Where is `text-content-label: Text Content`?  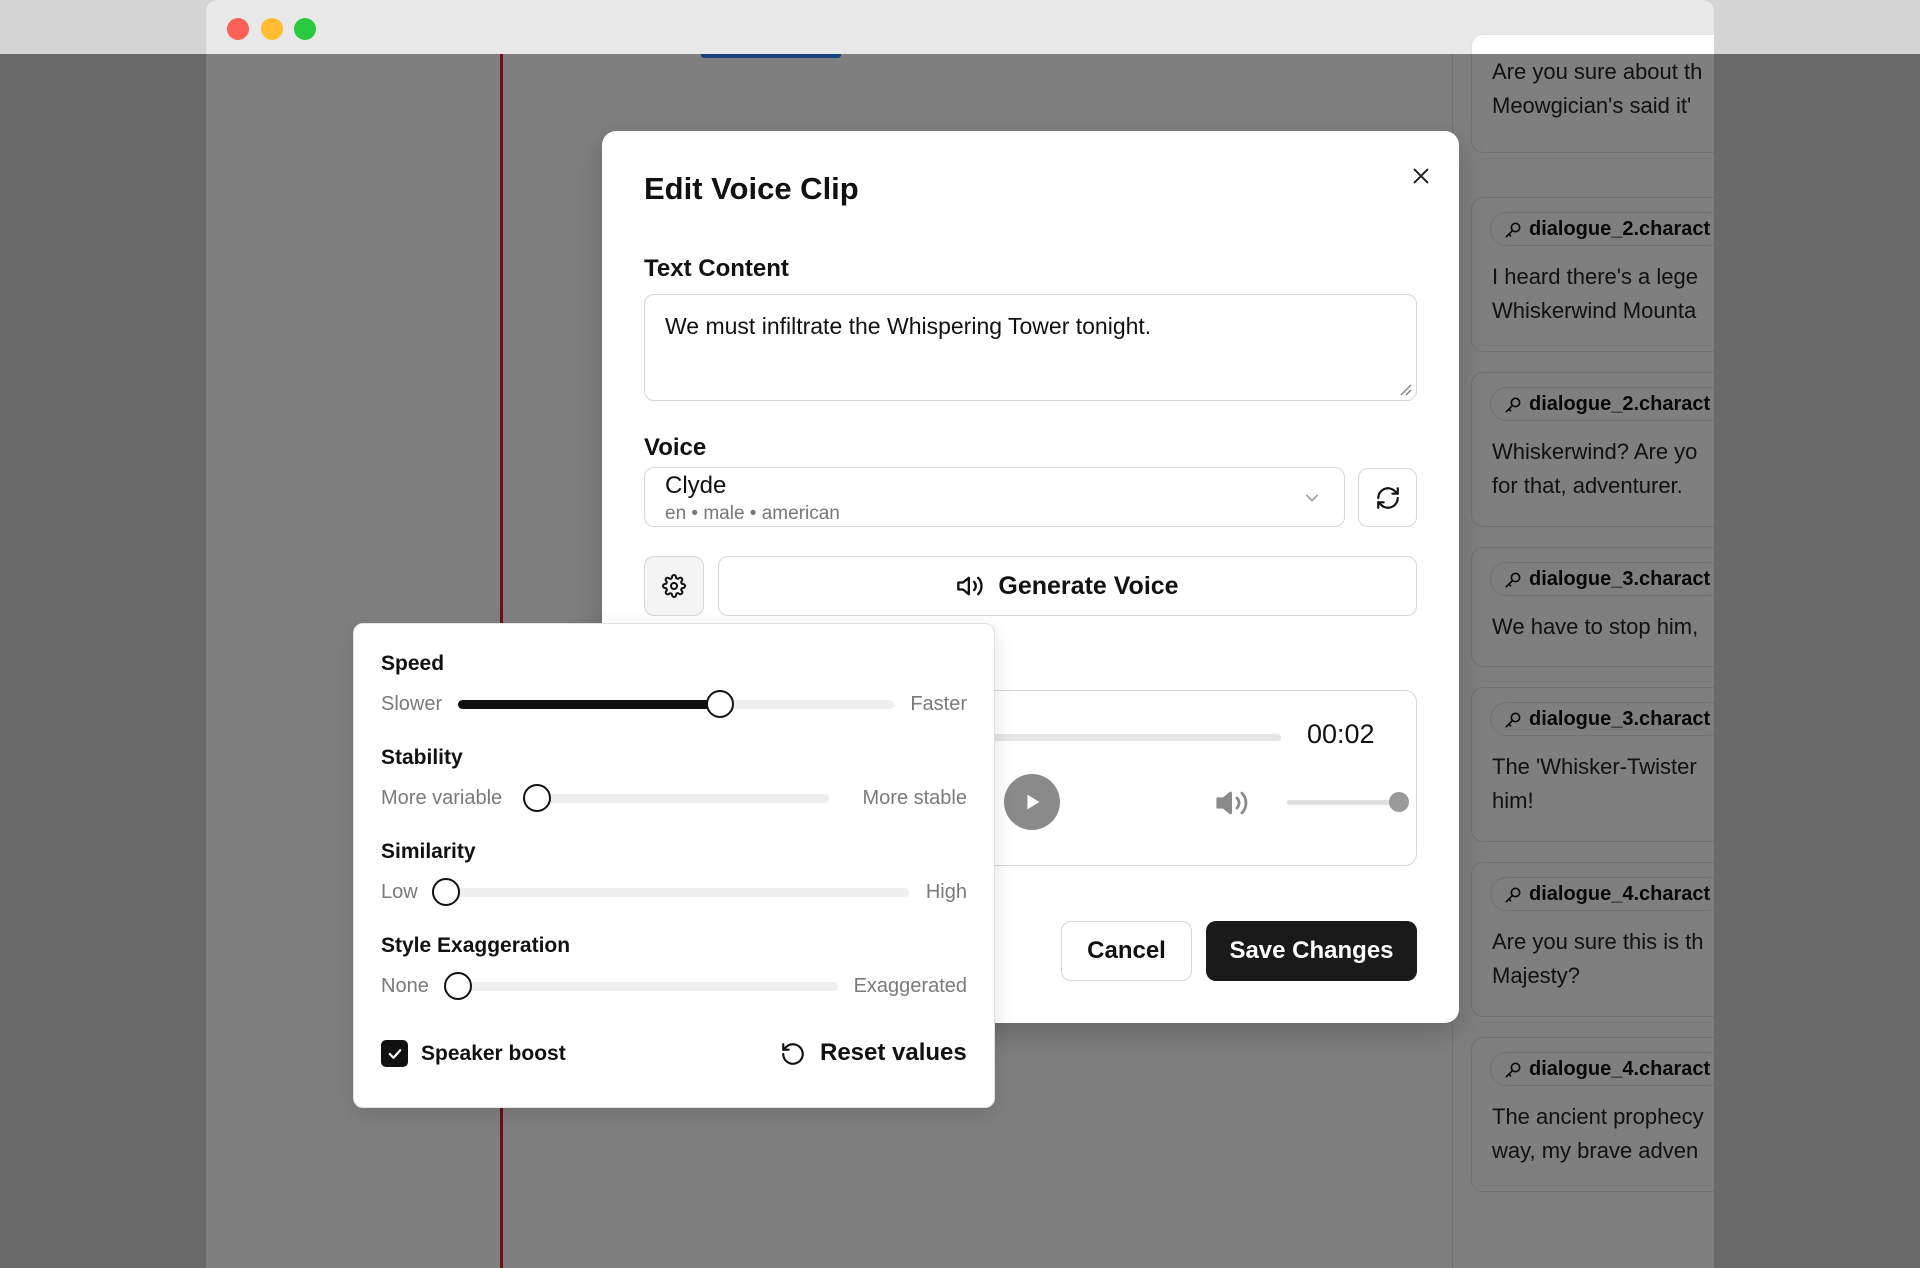 text-content-label: Text Content is located at coordinates (716, 268).